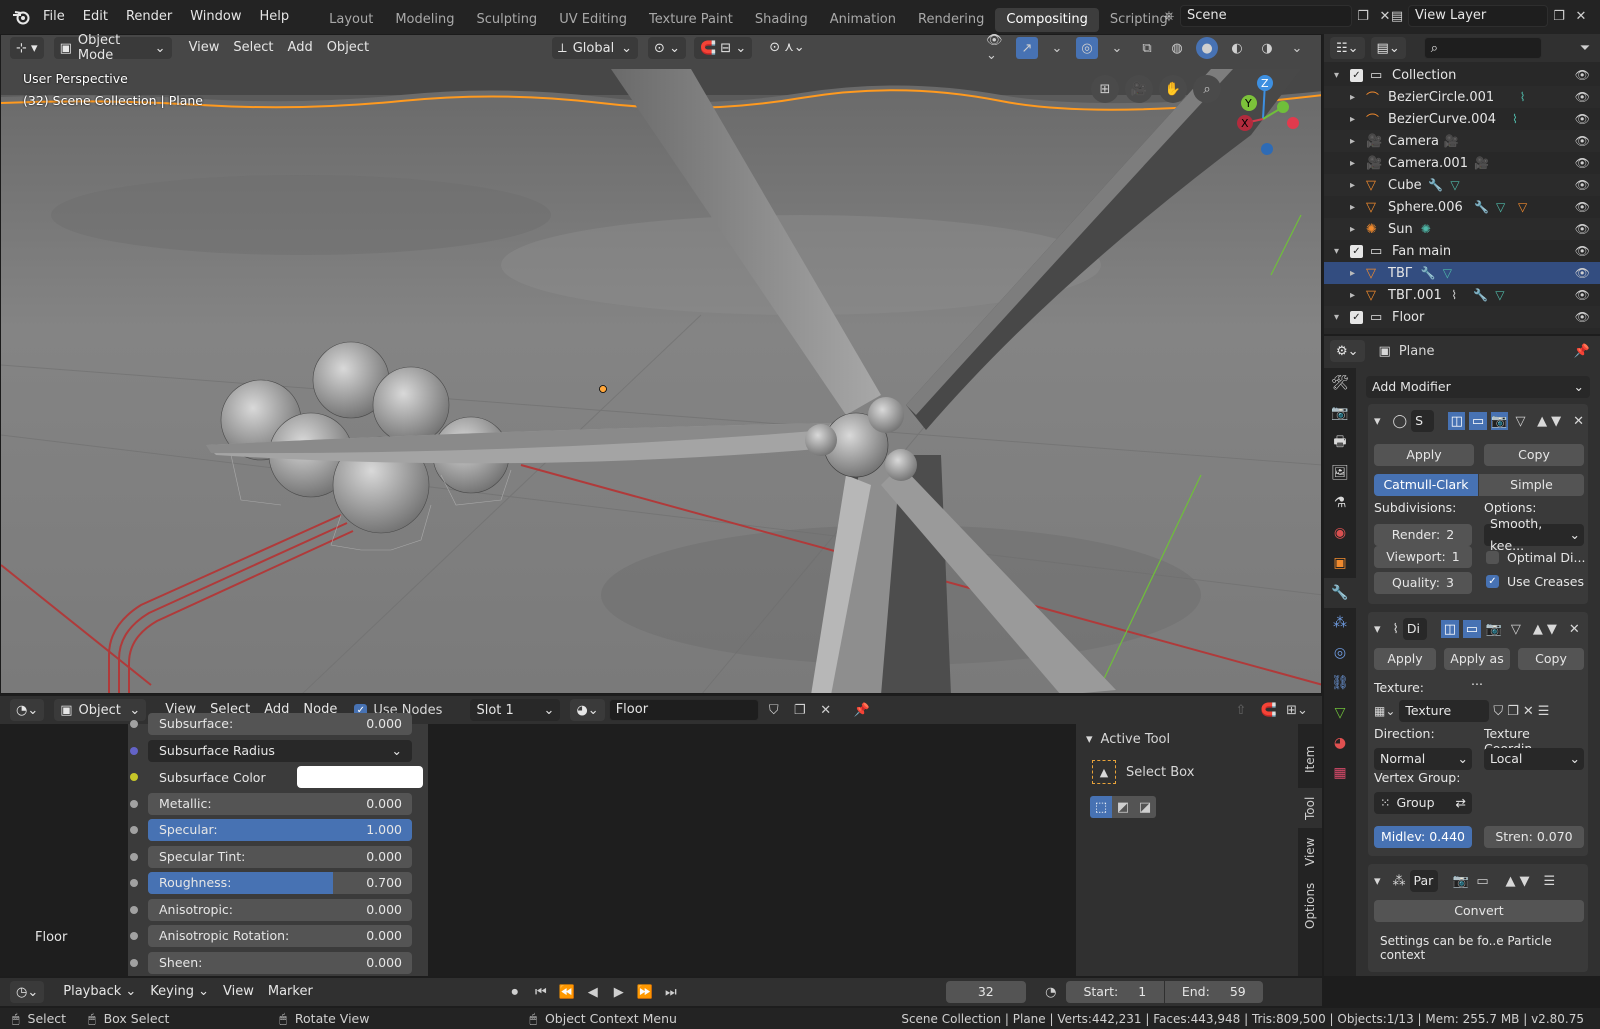 This screenshot has width=1600, height=1029. I want to click on jump-end-icon: ⏭, so click(671, 992).